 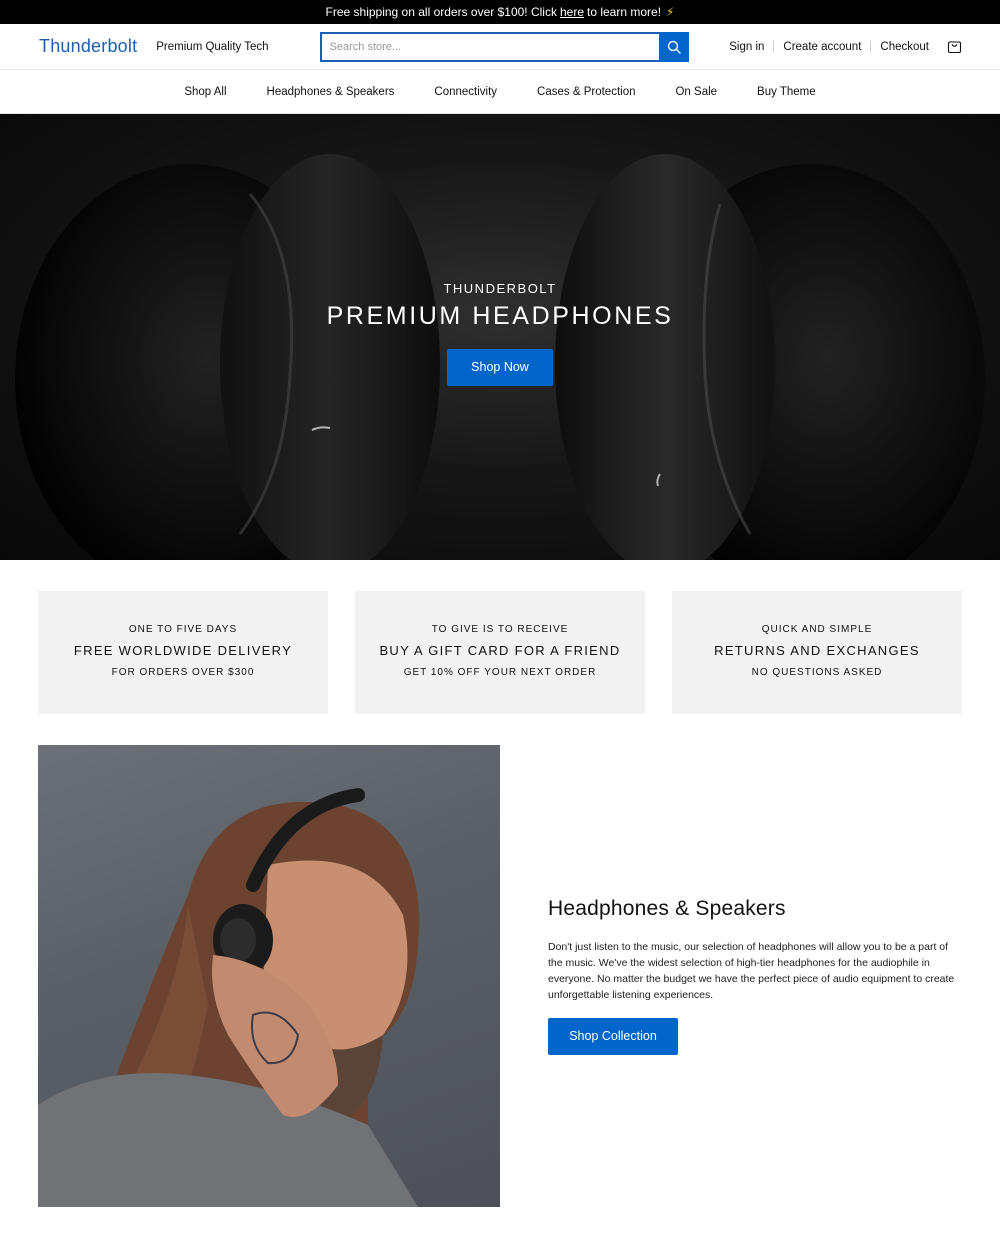 I want to click on search-button, so click(x=673, y=46).